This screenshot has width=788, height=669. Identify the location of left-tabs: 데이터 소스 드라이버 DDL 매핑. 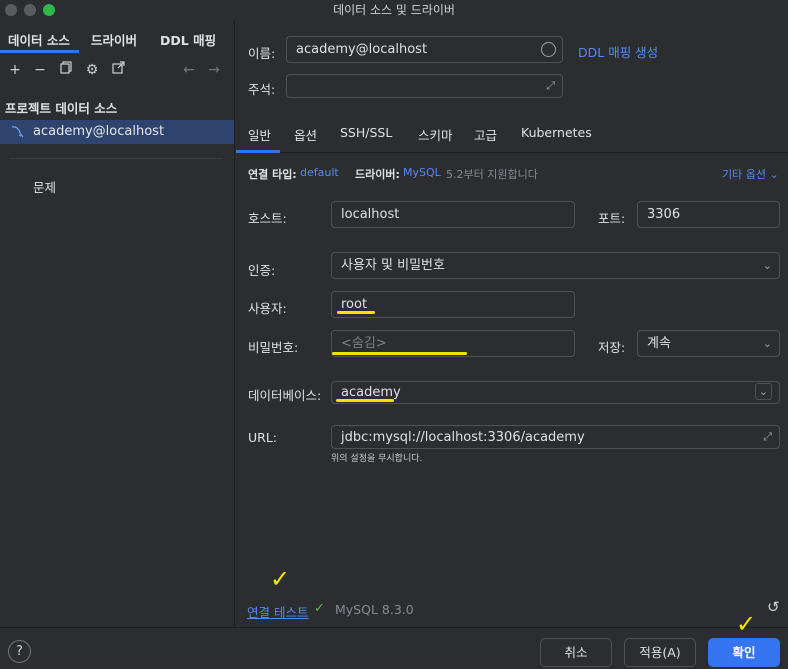
(117, 36).